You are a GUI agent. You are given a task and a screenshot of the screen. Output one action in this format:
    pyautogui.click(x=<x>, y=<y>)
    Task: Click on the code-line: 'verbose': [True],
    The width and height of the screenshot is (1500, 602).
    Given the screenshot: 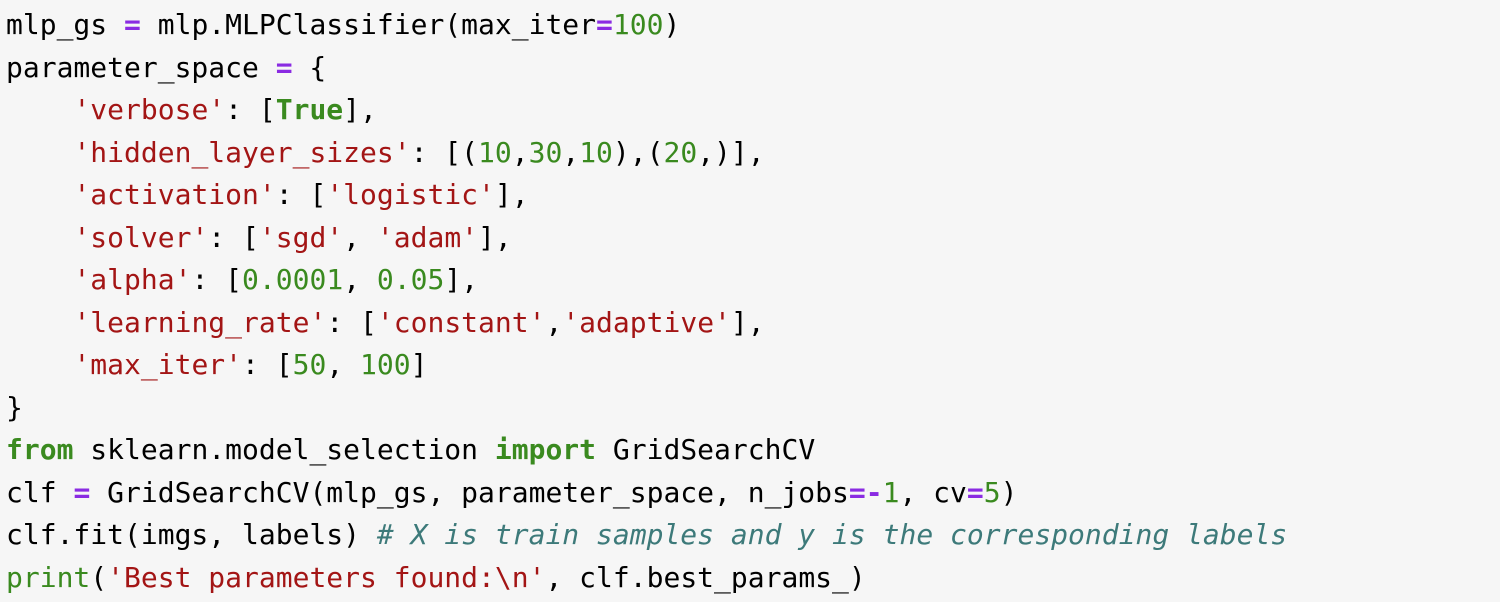 What is the action you would take?
    pyautogui.click(x=753, y=110)
    